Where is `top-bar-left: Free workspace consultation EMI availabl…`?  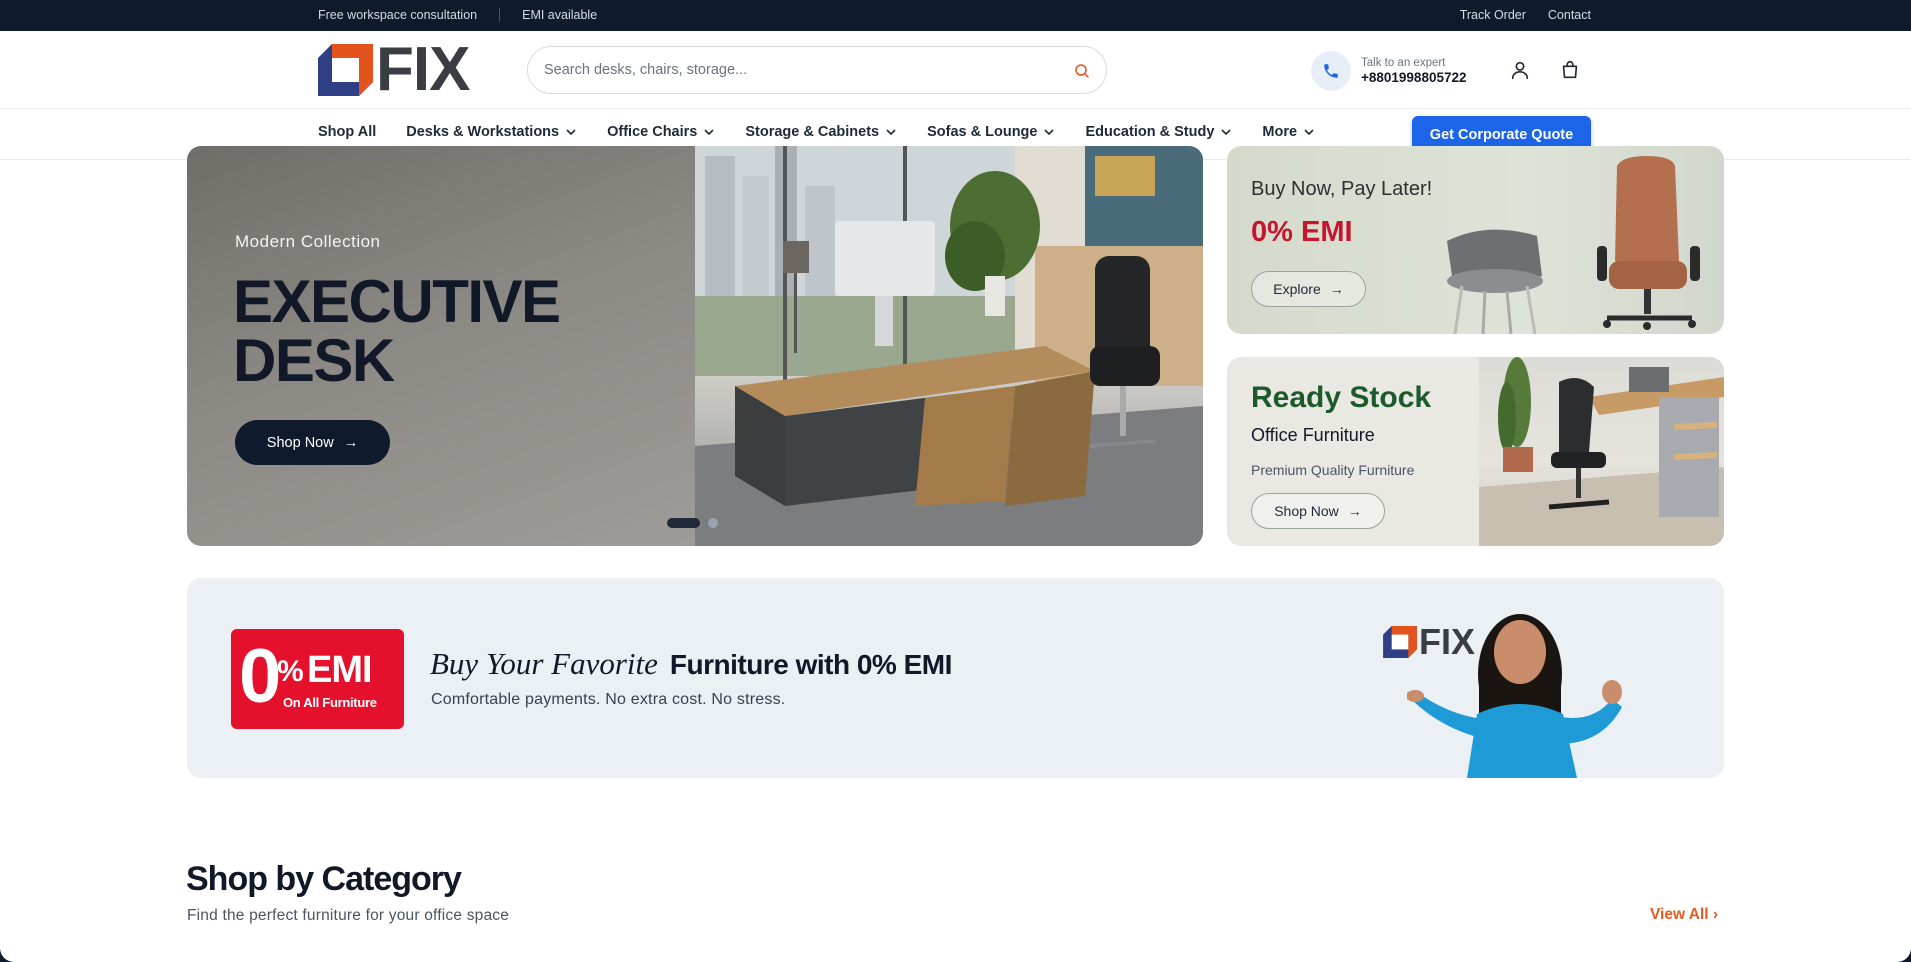
top-bar-left: Free workspace consultation EMI availabl… is located at coordinates (457, 15).